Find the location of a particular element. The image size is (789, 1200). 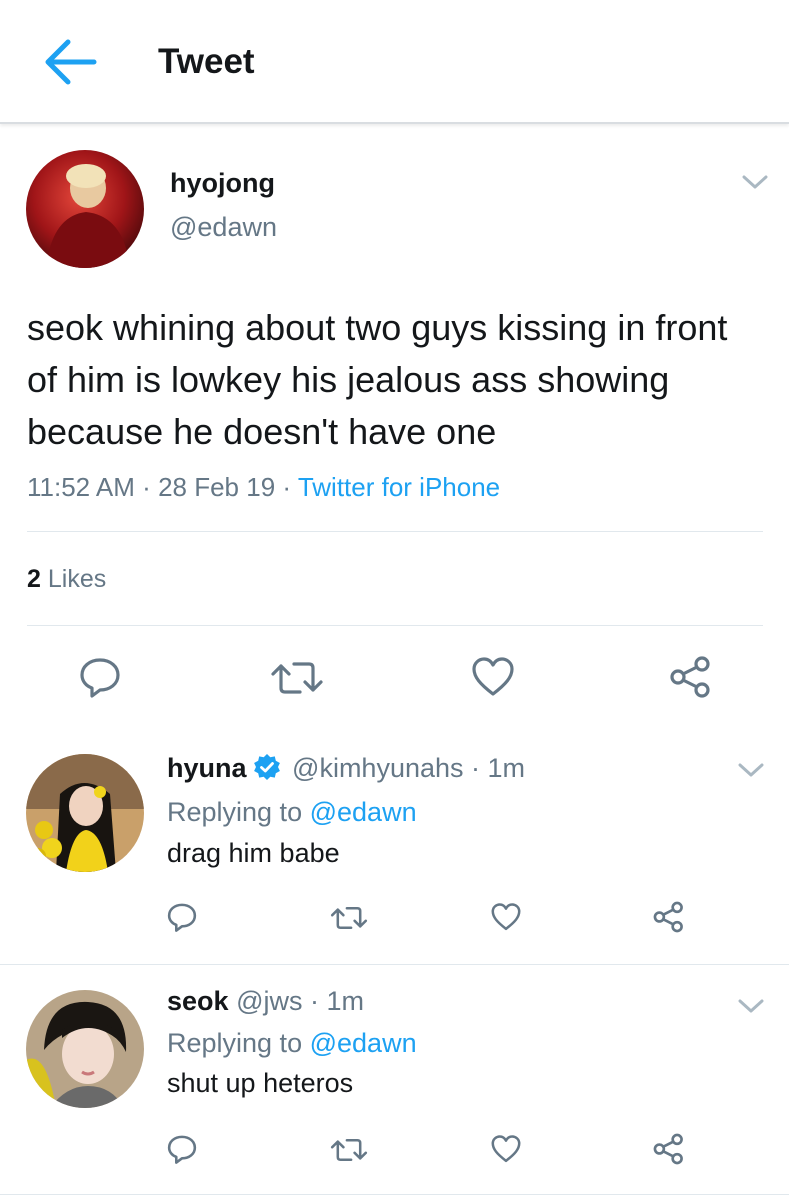

tweet-time: 11:52 AM is located at coordinates (81, 487).